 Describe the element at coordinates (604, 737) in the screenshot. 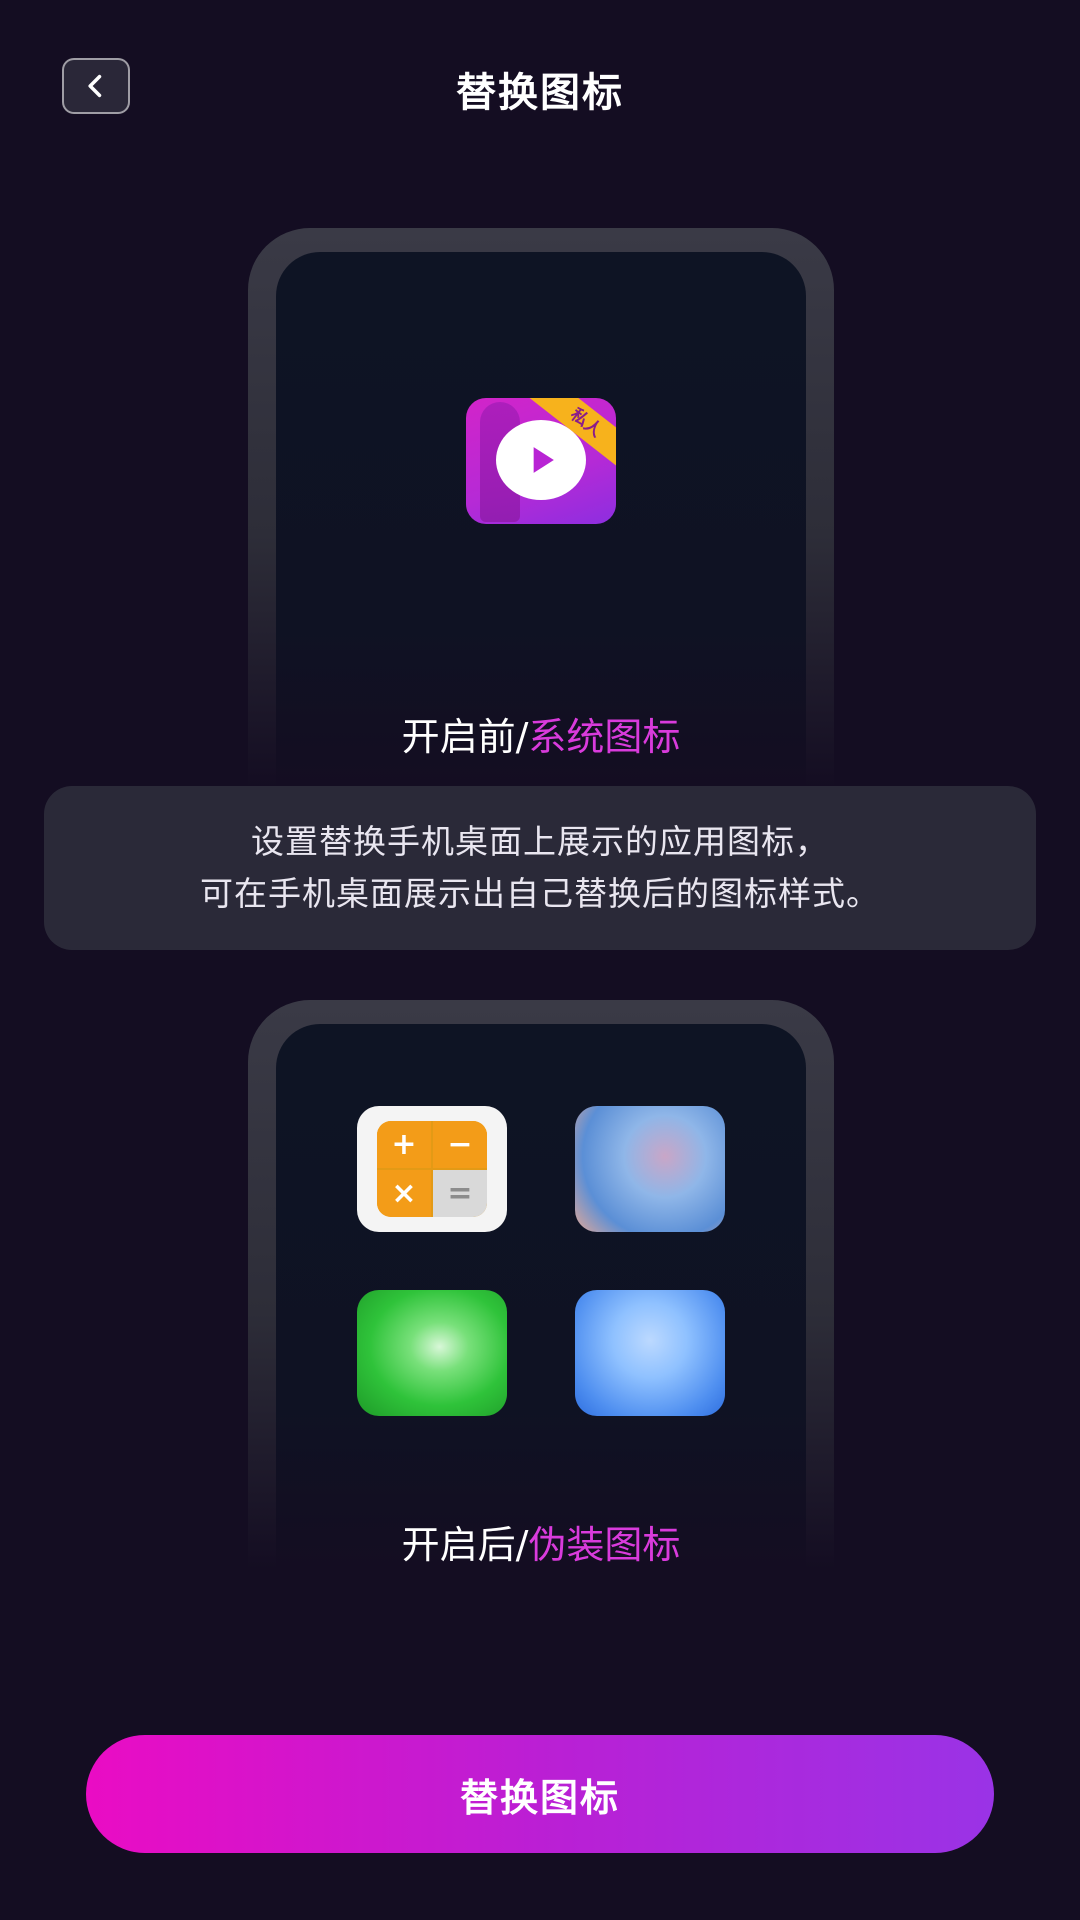

I see `caption-before-accent: 系统图标` at that location.